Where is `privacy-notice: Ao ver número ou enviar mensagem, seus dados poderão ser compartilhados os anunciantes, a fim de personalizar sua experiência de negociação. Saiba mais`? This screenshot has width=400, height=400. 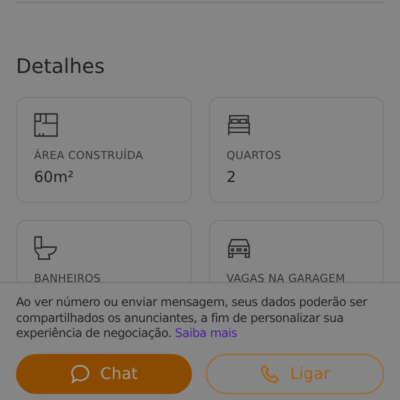
privacy-notice: Ao ver número ou enviar mensagem, seus dados poderão ser compartilhados os anunciantes, a fim de personalizar sua experiência de negociação. Saiba mais is located at coordinates (192, 318).